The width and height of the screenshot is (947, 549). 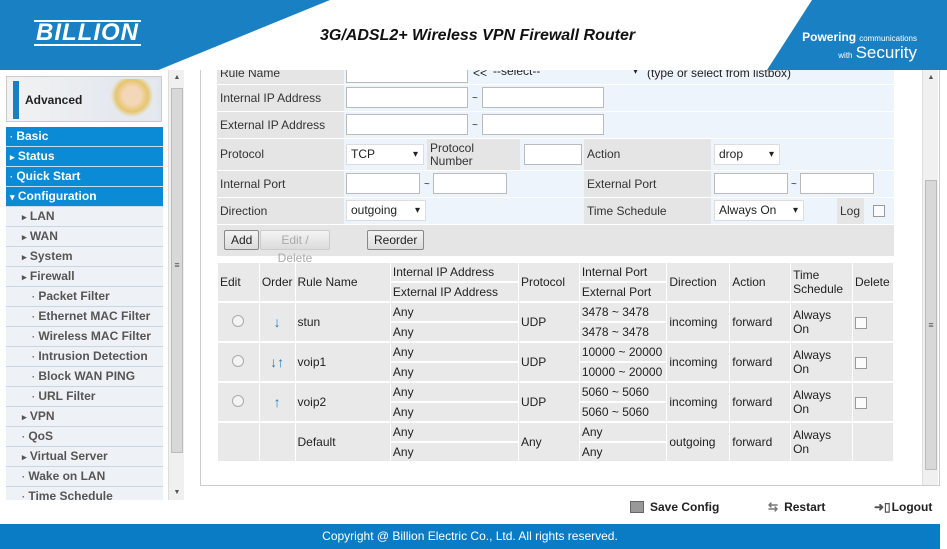 I want to click on sidebar-item-ethernet-mac-filter: · Ethernet MAC Filter, so click(x=84, y=317).